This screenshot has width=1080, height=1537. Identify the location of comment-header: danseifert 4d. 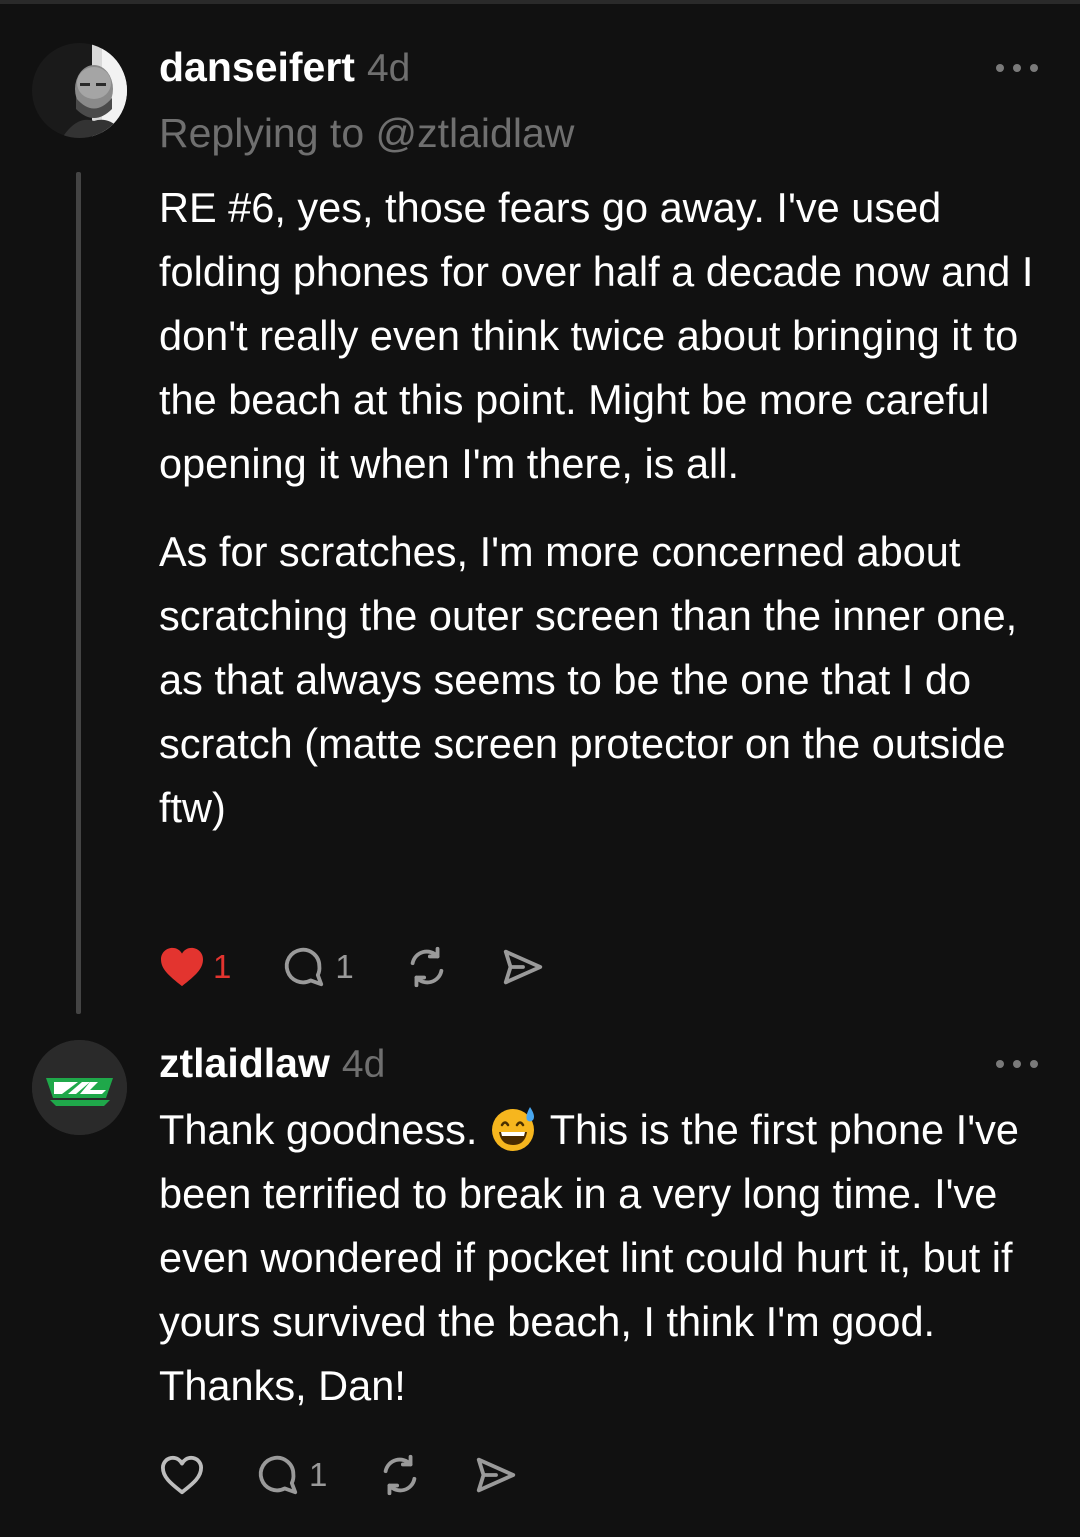
(284, 67).